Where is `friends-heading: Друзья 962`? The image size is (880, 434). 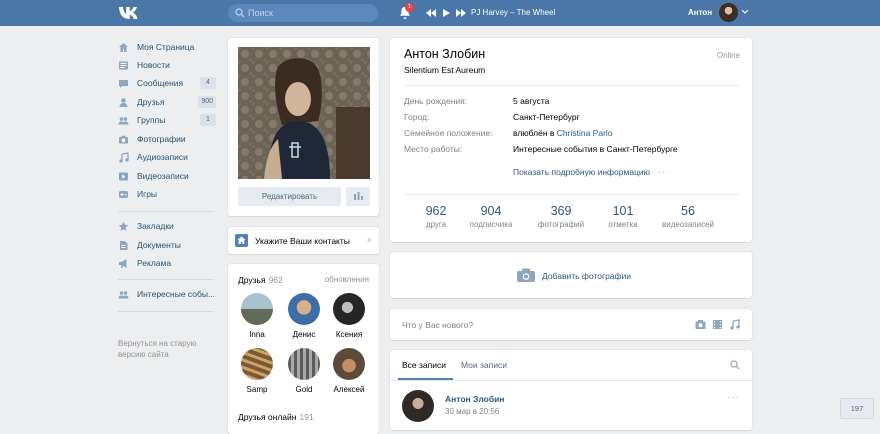 friends-heading: Друзья 962 is located at coordinates (260, 280).